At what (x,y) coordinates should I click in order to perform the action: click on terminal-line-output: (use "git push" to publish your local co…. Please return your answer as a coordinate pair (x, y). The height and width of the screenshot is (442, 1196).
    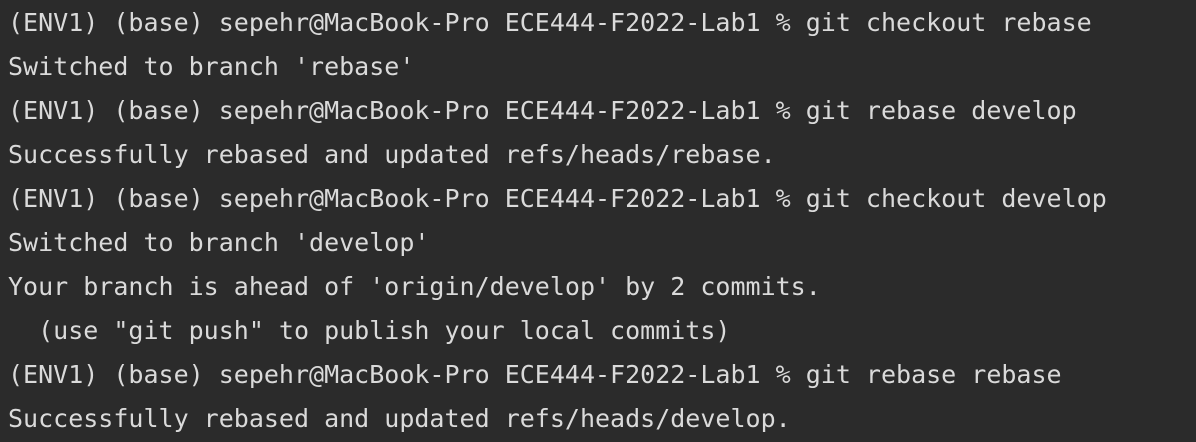
    Looking at the image, I should click on (369, 330).